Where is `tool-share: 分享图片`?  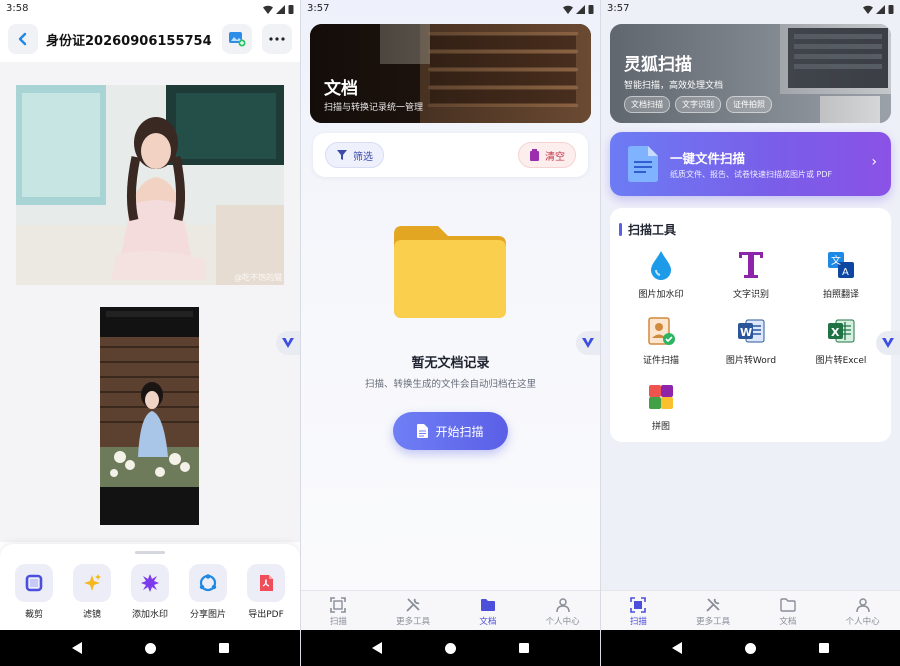
tool-share: 分享图片 is located at coordinates (208, 592).